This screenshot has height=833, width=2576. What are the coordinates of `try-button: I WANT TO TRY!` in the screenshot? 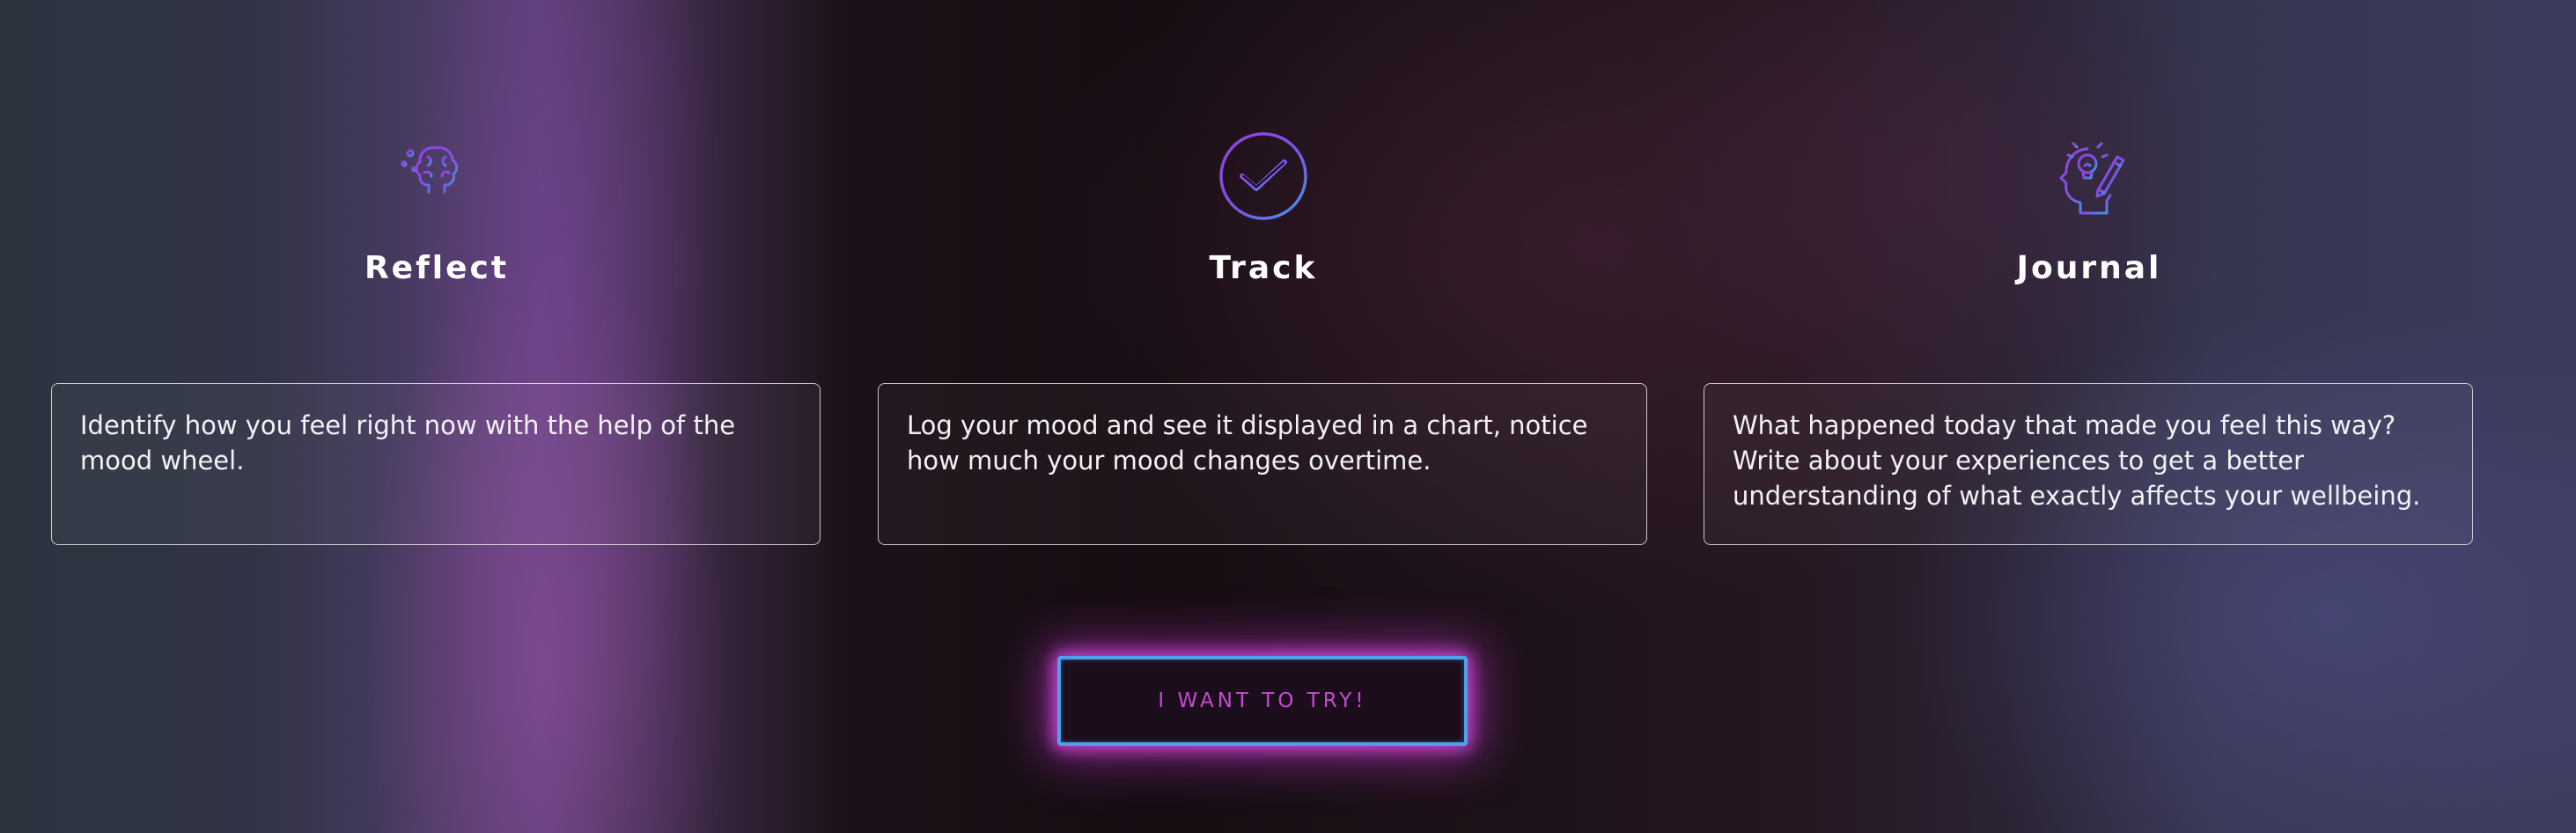 It's located at (1262, 701).